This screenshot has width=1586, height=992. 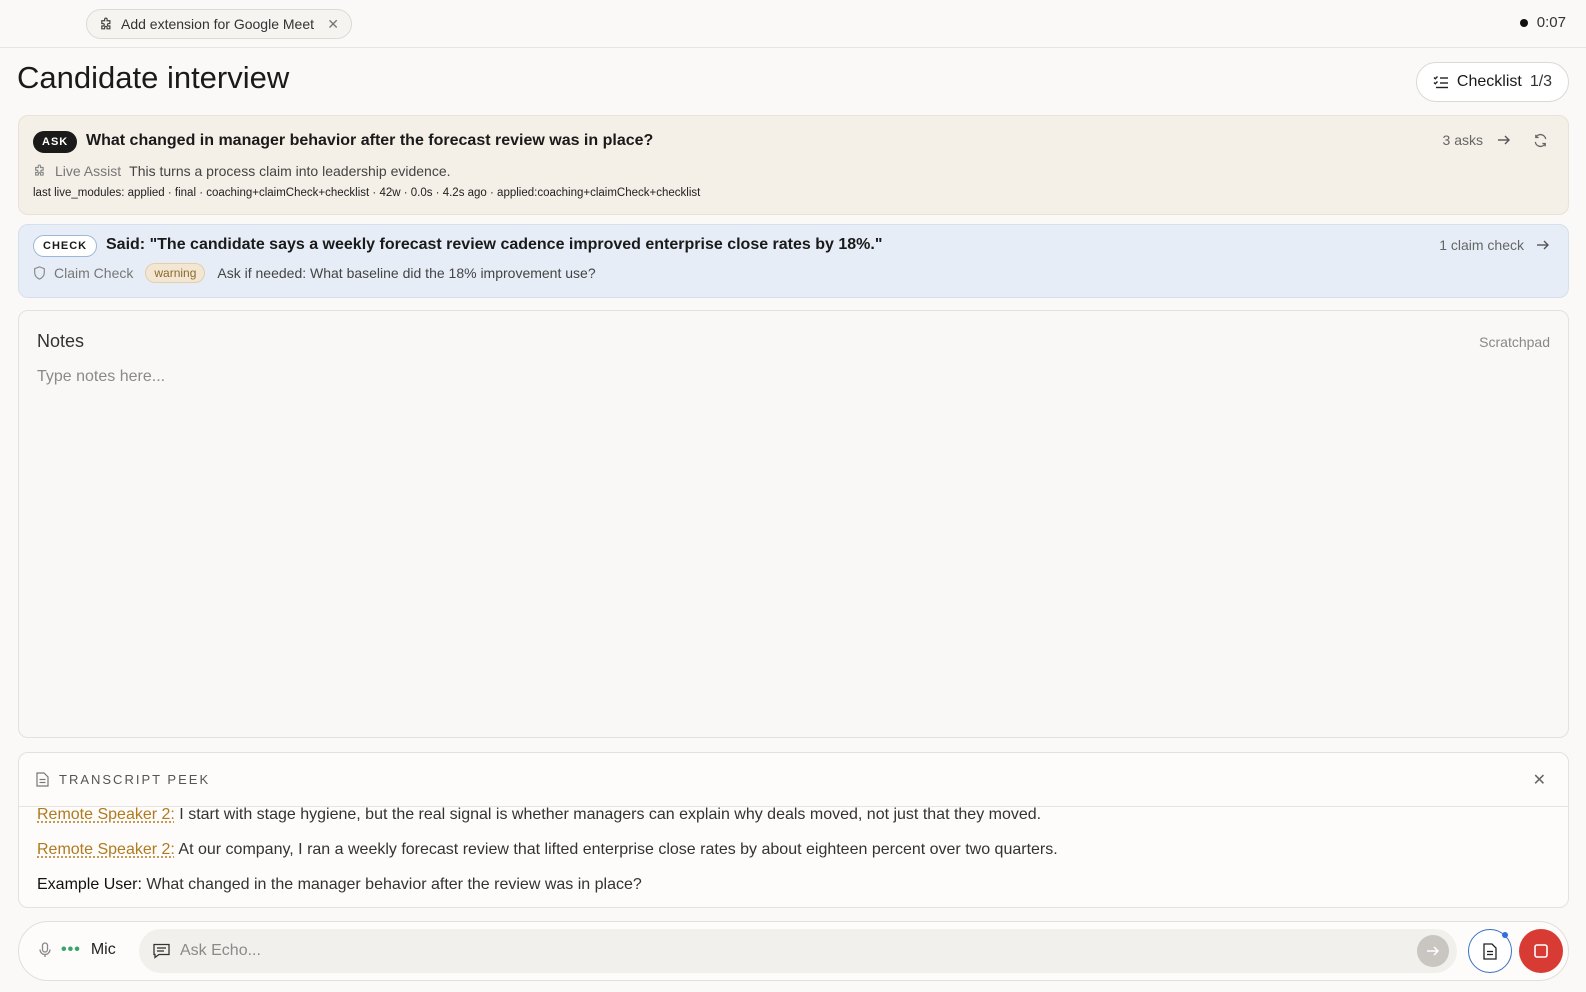 I want to click on ask-echo-input, so click(x=793, y=951).